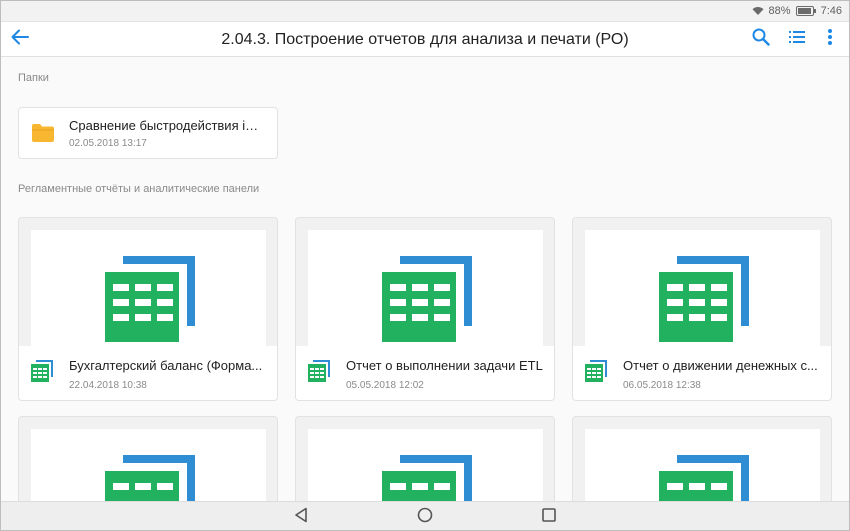  Describe the element at coordinates (805, 10) in the screenshot. I see `battery-icon` at that location.